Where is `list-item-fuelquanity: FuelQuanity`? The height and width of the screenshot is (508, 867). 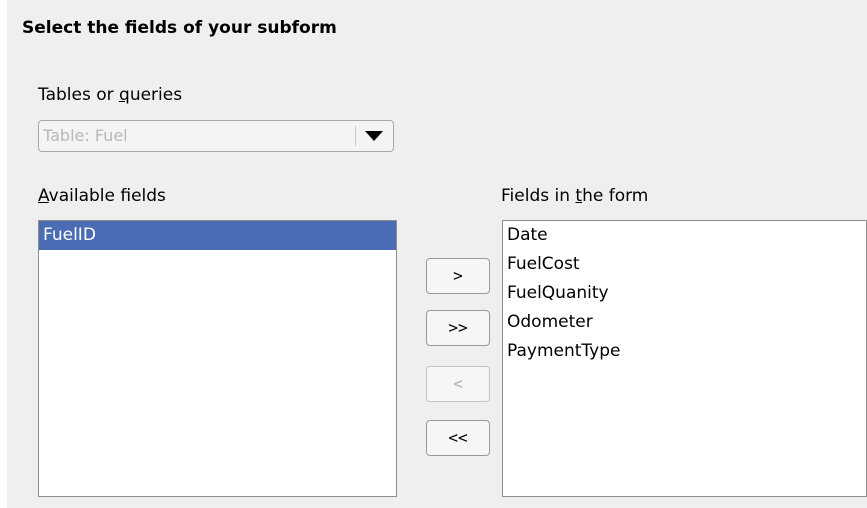
list-item-fuelquanity: FuelQuanity is located at coordinates (684, 293).